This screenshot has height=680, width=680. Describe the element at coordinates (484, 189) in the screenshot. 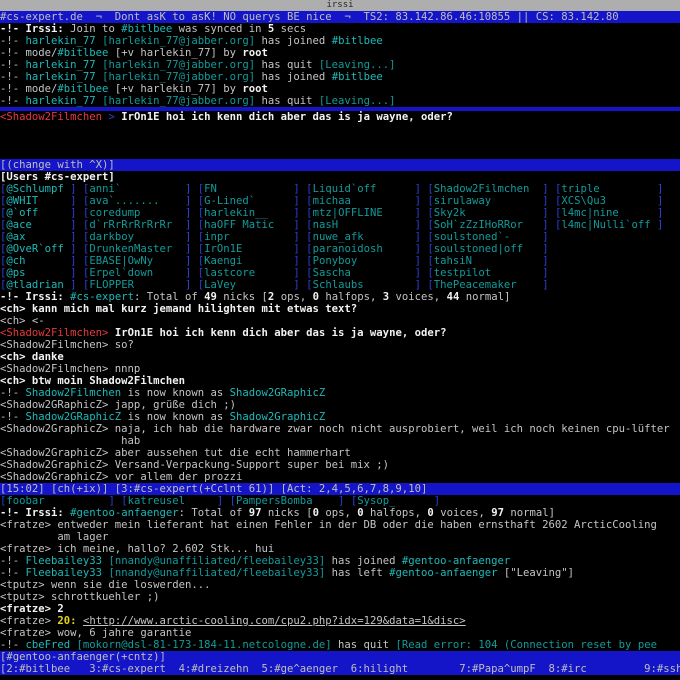

I see `nick-entry: Shadow2Filmchen` at that location.